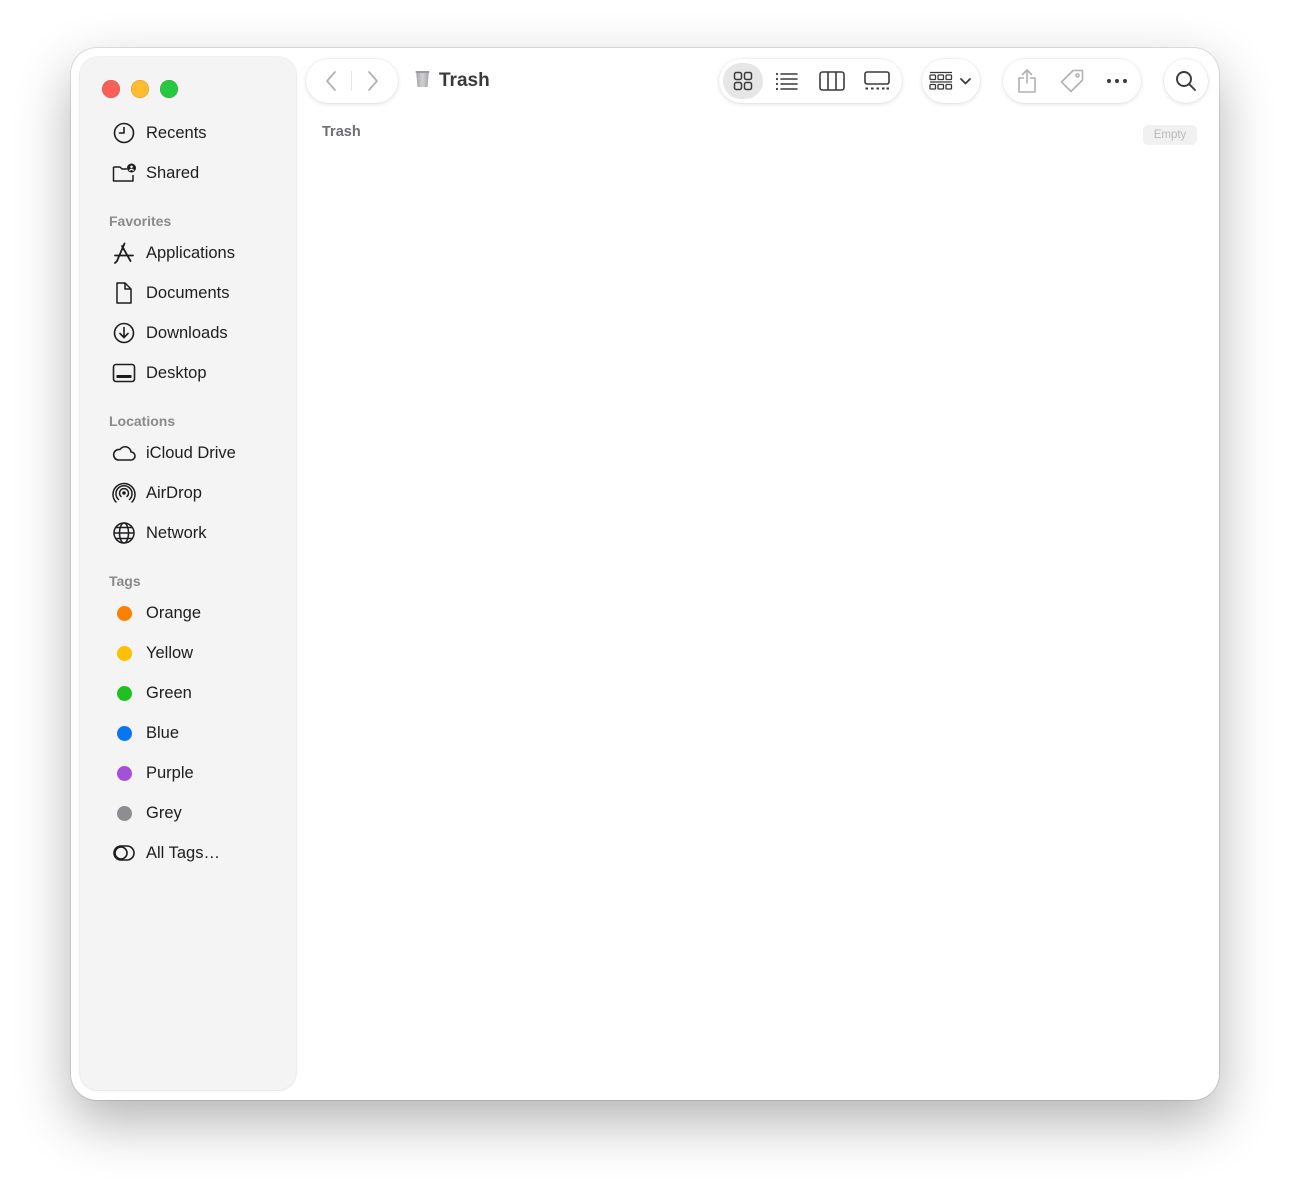 The width and height of the screenshot is (1290, 1194). What do you see at coordinates (173, 172) in the screenshot?
I see `sidebar-item-label: Shared` at bounding box center [173, 172].